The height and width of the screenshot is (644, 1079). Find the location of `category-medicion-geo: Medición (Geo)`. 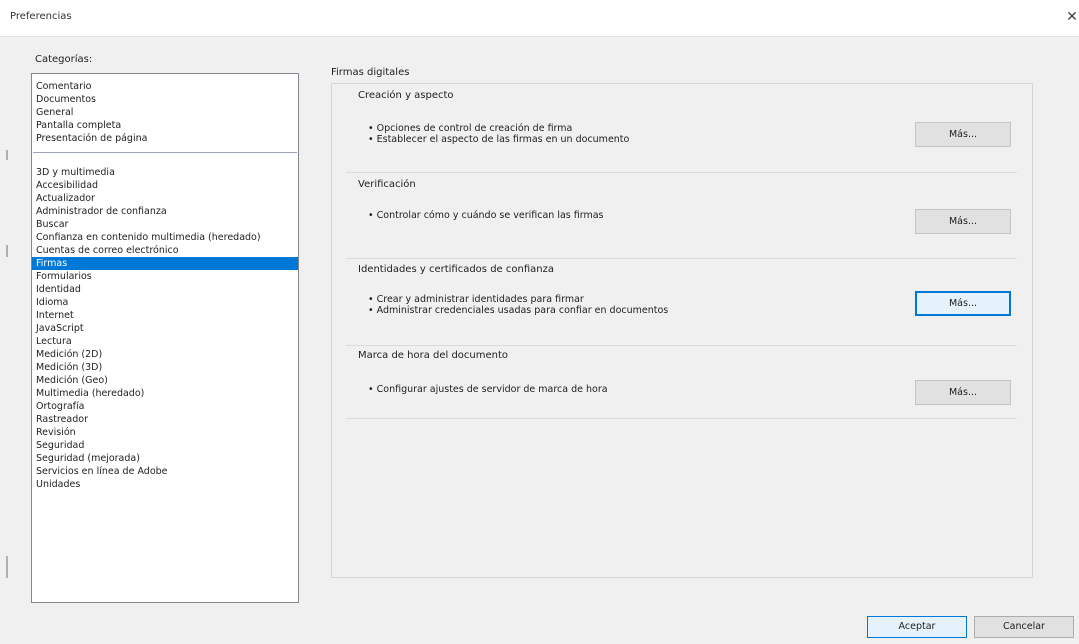

category-medicion-geo: Medición (Geo) is located at coordinates (165, 380).